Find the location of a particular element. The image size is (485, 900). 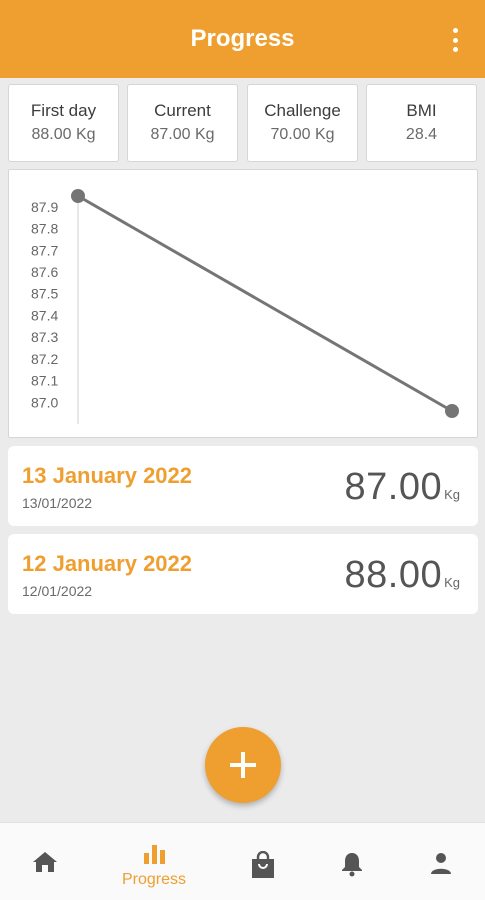

nav-item-notifications is located at coordinates (352, 861).